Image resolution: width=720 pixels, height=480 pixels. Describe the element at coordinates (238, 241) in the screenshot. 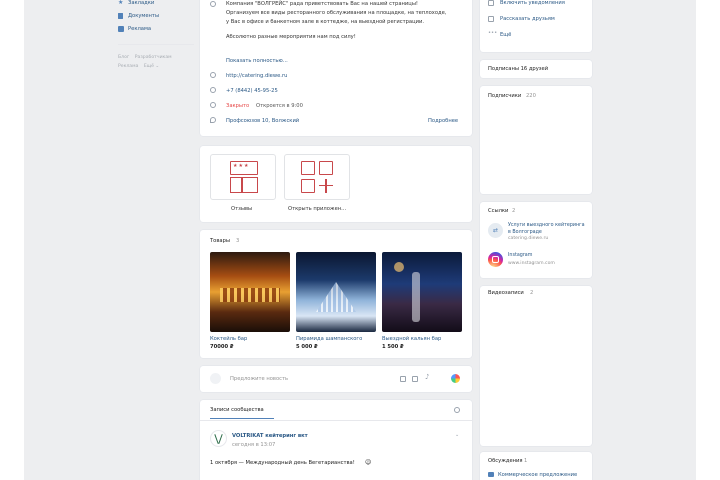

I see `goods-count: 3` at that location.